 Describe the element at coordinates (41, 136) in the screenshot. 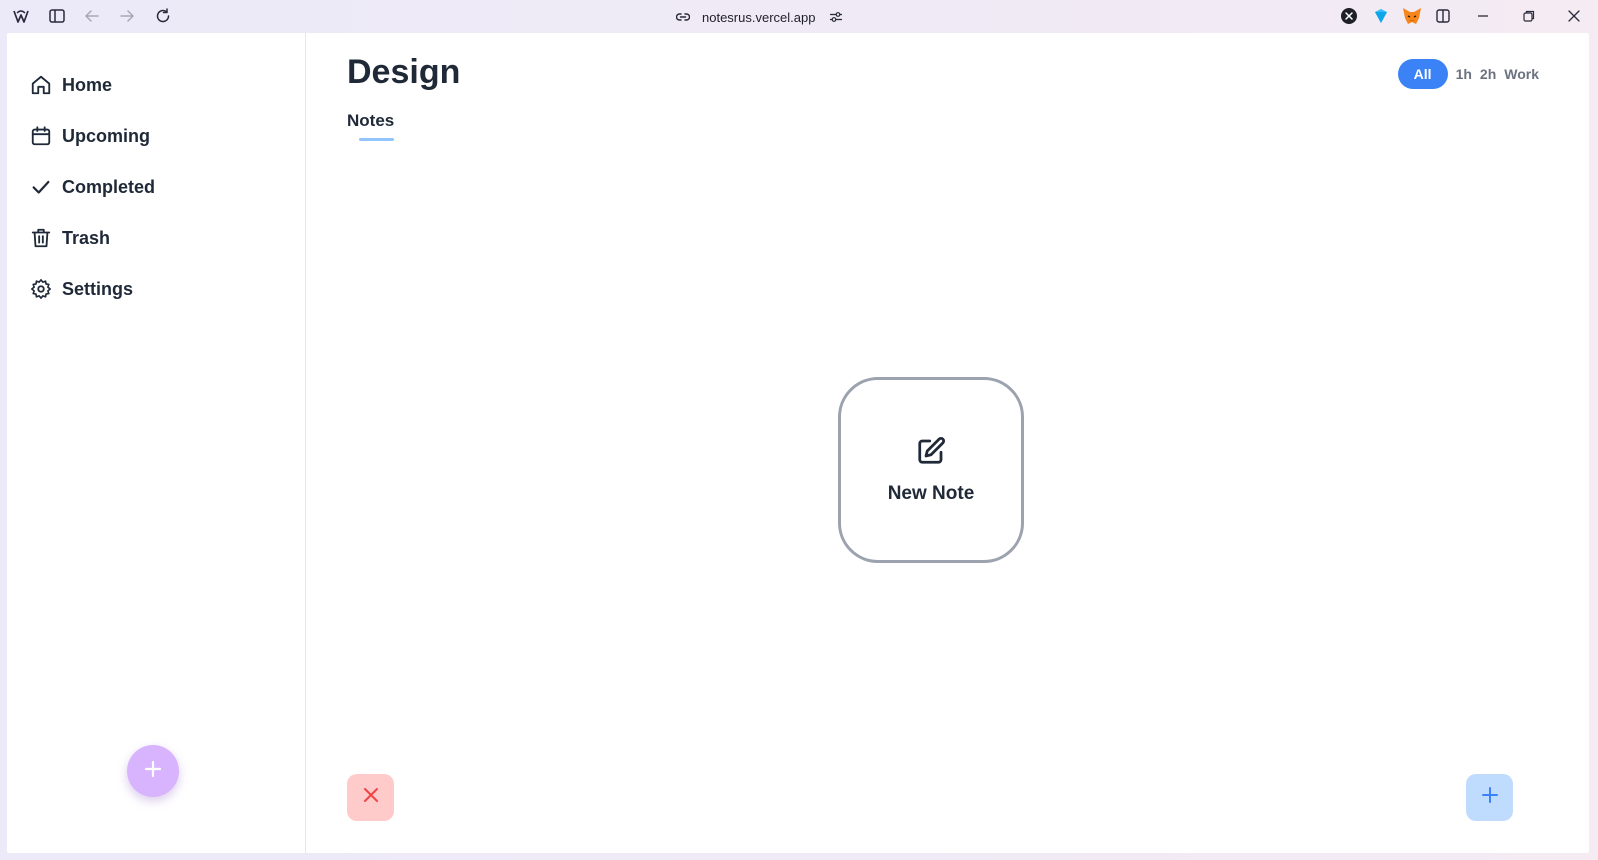

I see `calendar-icon` at that location.